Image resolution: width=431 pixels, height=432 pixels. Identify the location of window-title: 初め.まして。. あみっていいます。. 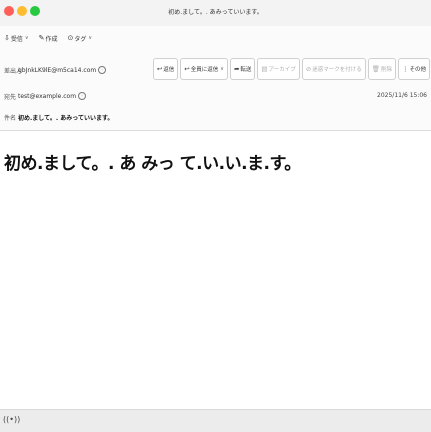
(215, 12).